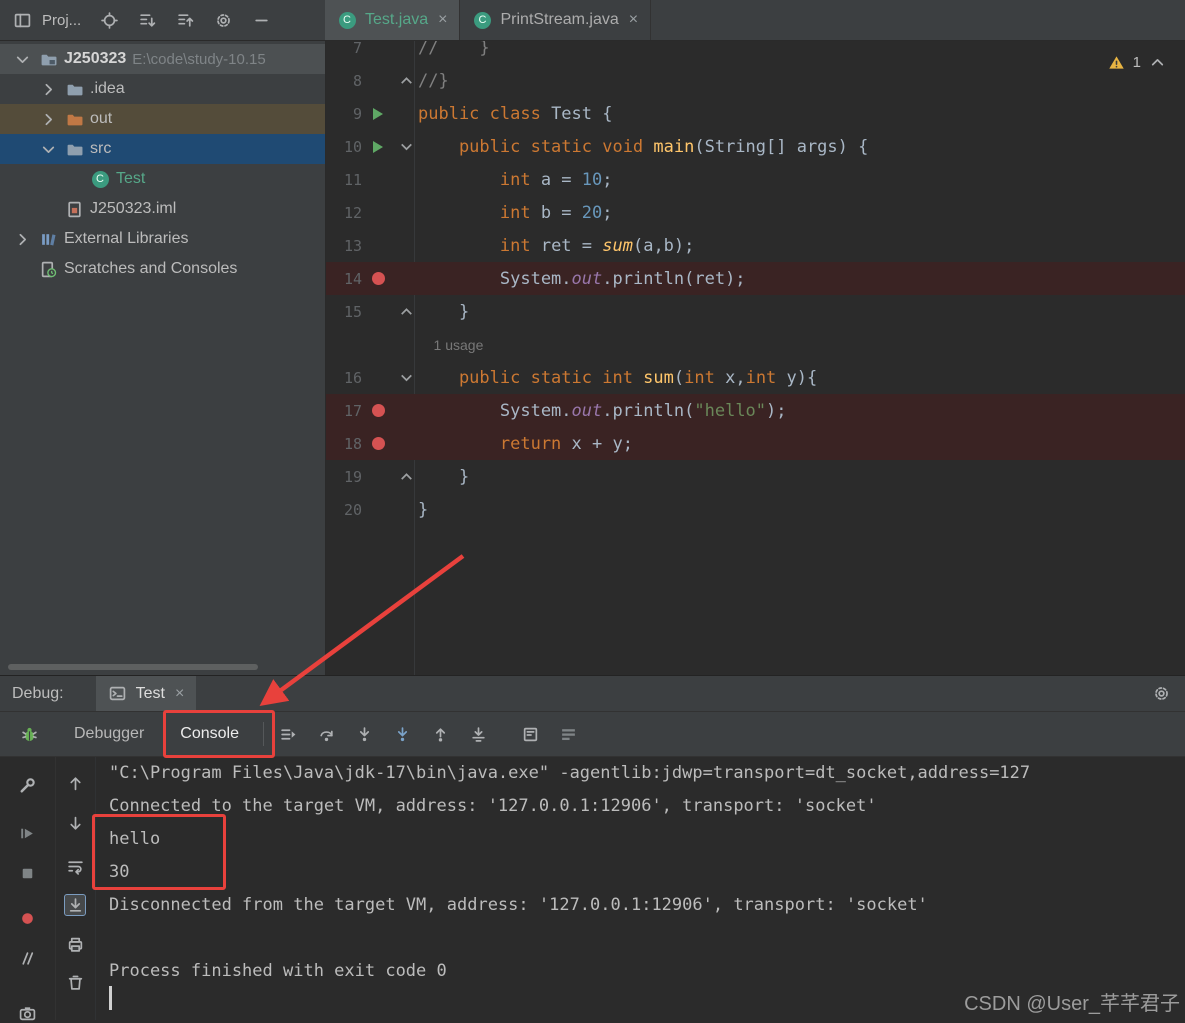  I want to click on code-line: 12 int b = 20;, so click(755, 212).